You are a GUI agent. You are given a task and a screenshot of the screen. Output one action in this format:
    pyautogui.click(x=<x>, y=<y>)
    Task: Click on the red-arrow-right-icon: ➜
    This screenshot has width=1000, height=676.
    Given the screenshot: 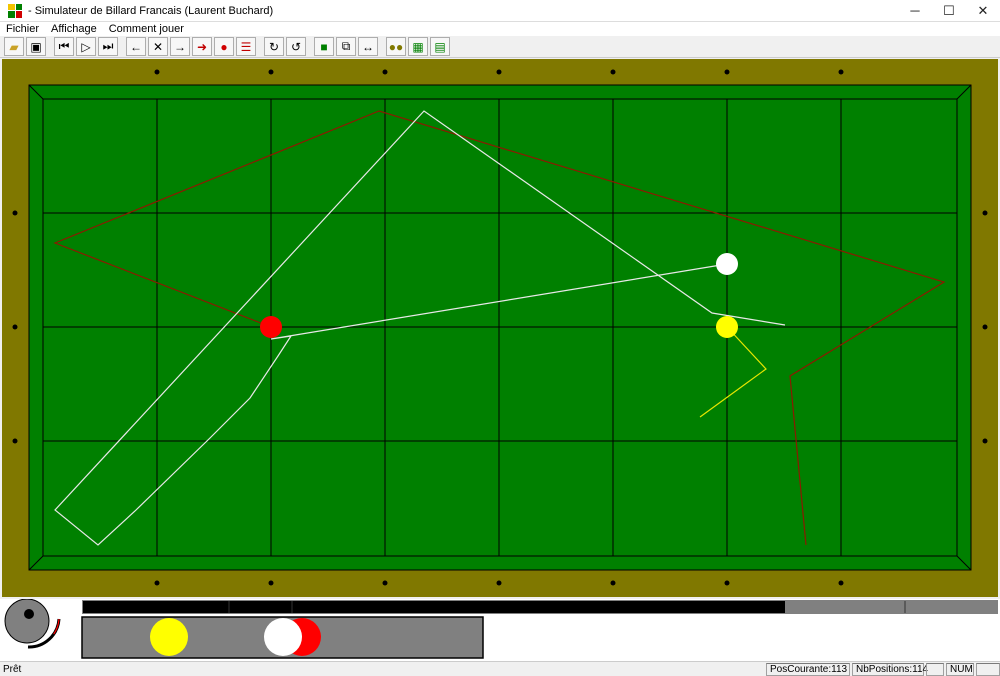 What is the action you would take?
    pyautogui.click(x=202, y=46)
    